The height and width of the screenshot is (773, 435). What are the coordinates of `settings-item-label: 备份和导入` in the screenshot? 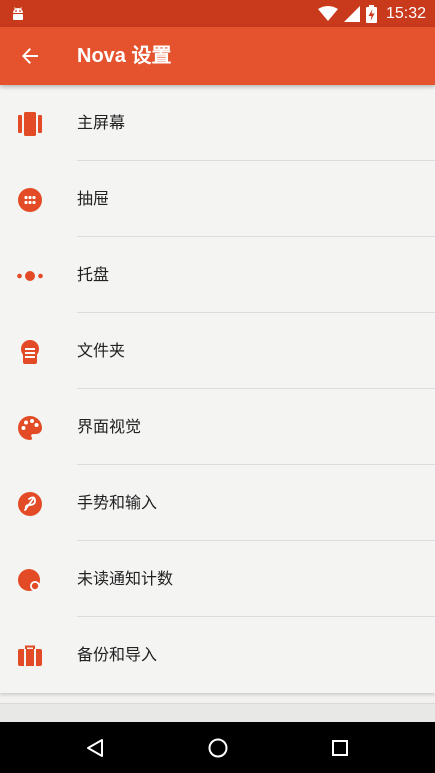 It's located at (117, 654).